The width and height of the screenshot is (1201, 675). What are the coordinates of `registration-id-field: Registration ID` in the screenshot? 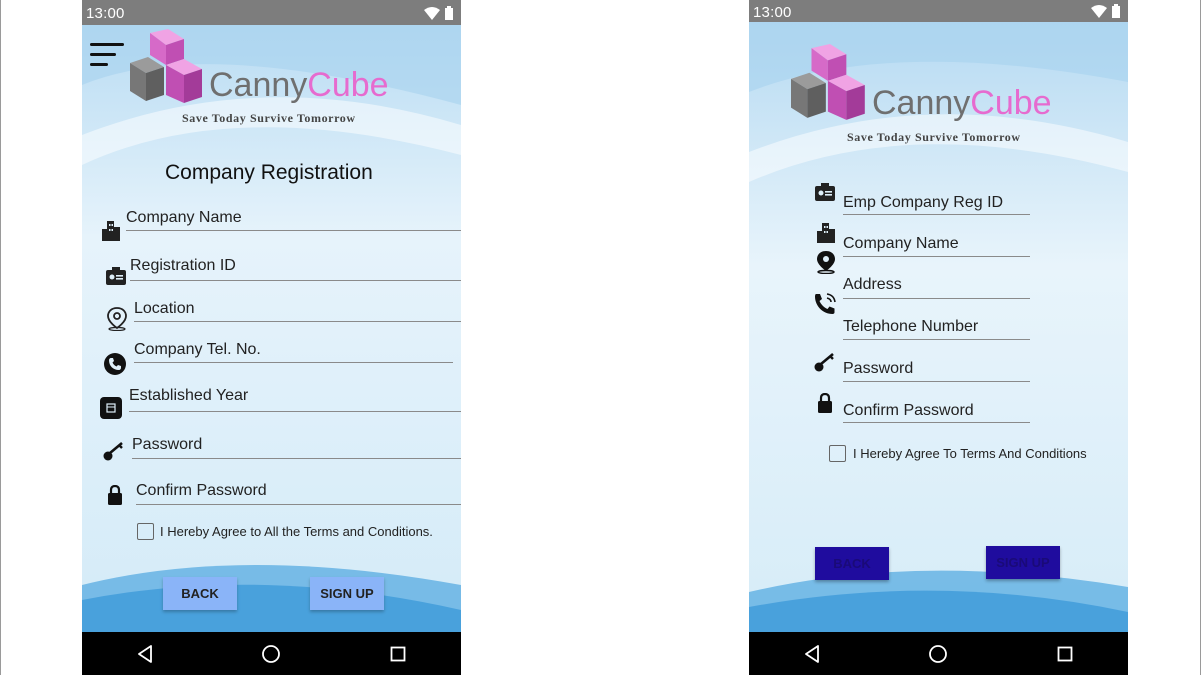 It's located at (183, 266).